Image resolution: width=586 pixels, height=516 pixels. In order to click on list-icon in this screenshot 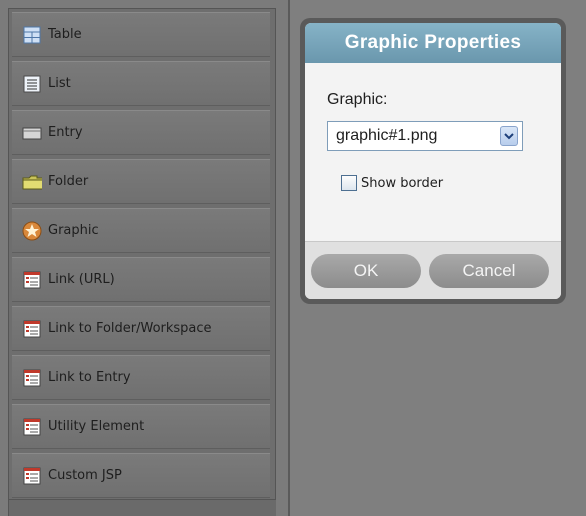, I will do `click(32, 84)`.